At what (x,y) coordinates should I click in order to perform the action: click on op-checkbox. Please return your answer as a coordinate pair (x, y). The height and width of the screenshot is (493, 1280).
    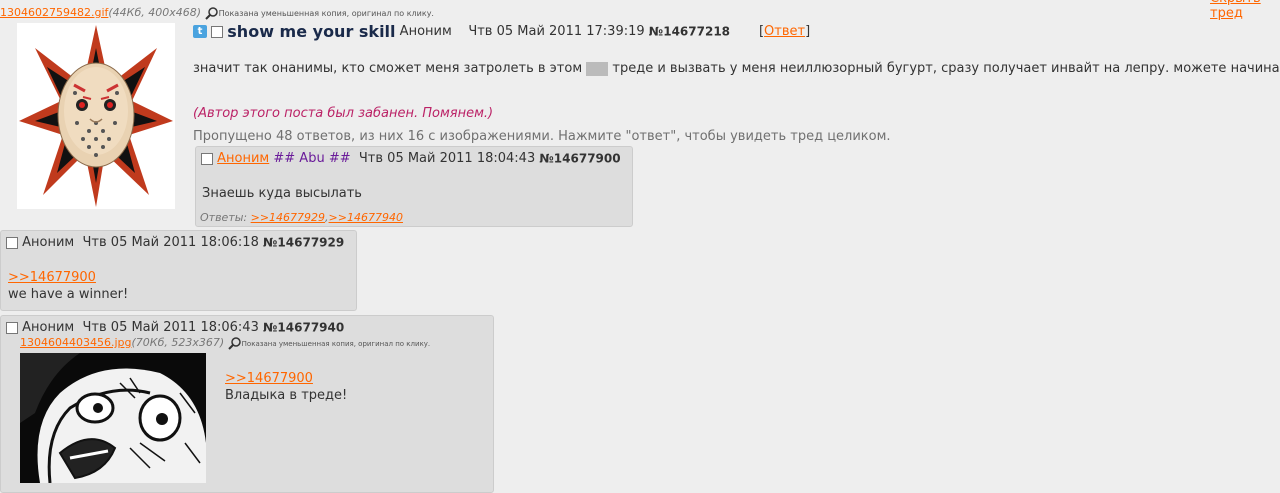
    Looking at the image, I should click on (217, 31).